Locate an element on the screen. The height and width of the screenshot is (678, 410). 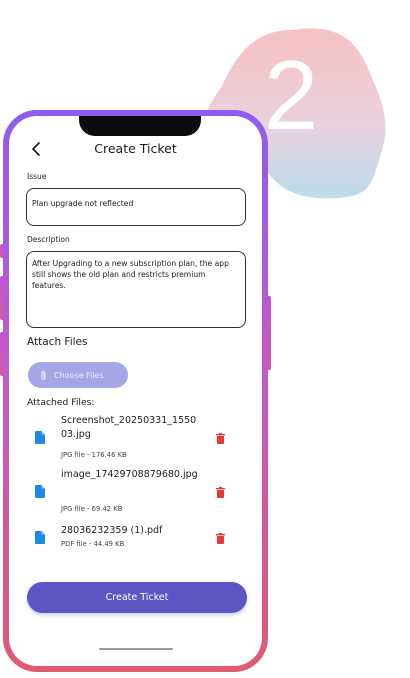
app-header: Create Ticket is located at coordinates (135, 150).